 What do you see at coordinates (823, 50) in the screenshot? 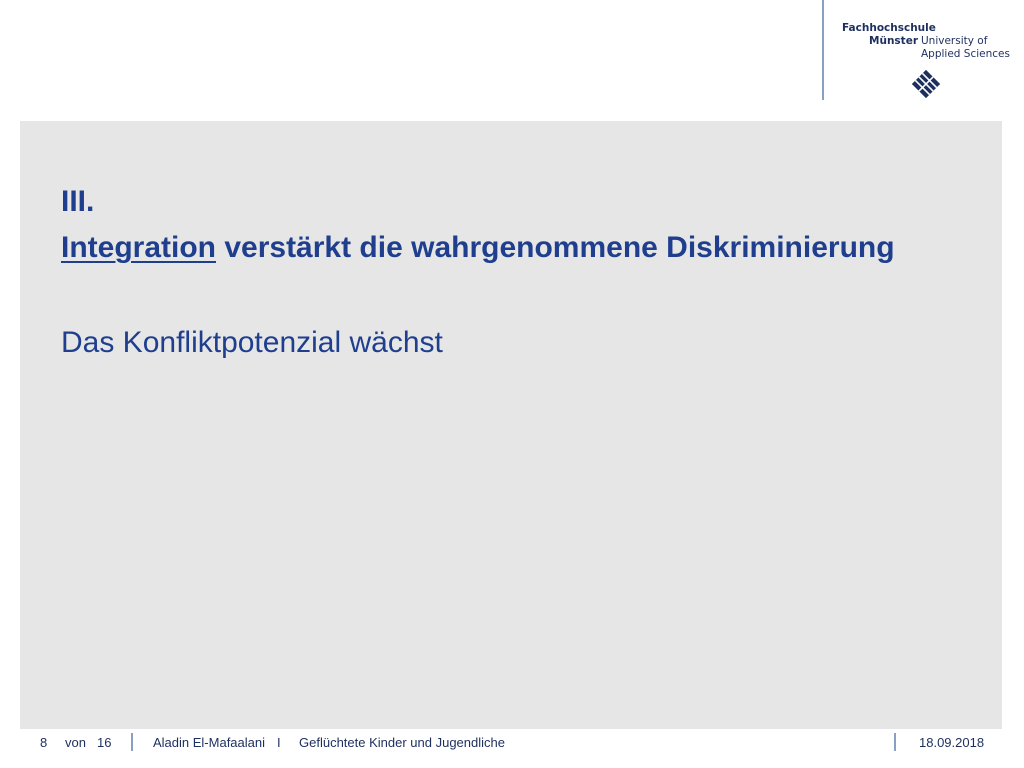
I see `header-vertical-rule` at bounding box center [823, 50].